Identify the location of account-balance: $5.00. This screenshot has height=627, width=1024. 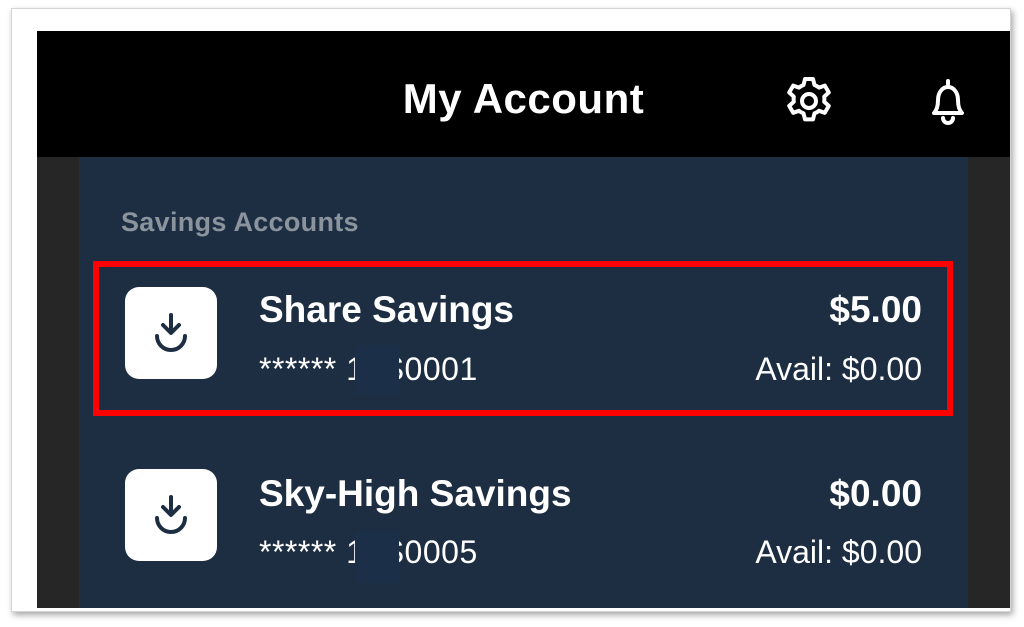
(875, 309).